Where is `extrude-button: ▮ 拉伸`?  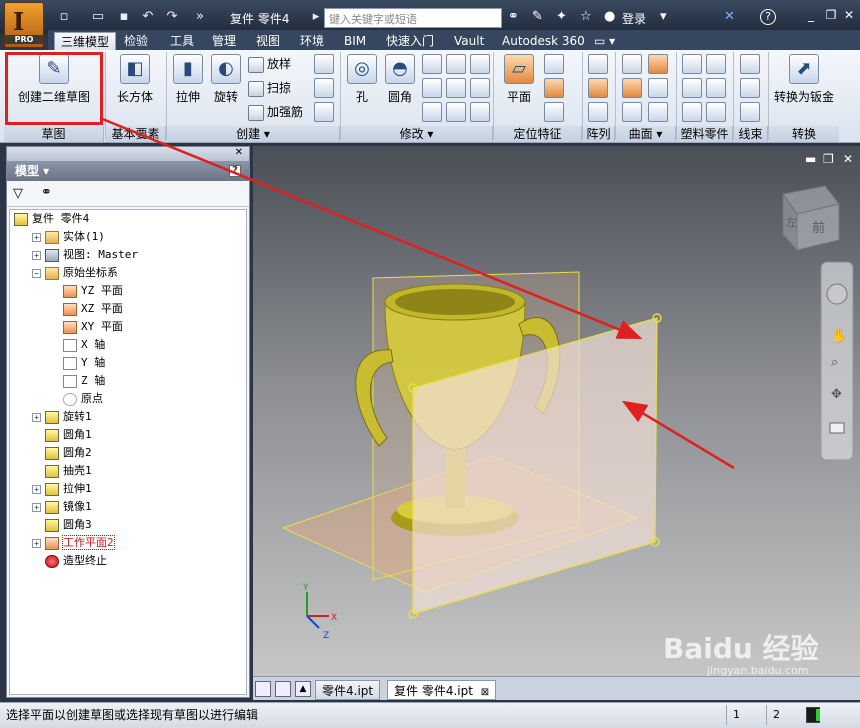
extrude-button: ▮ 拉伸 is located at coordinates (188, 78).